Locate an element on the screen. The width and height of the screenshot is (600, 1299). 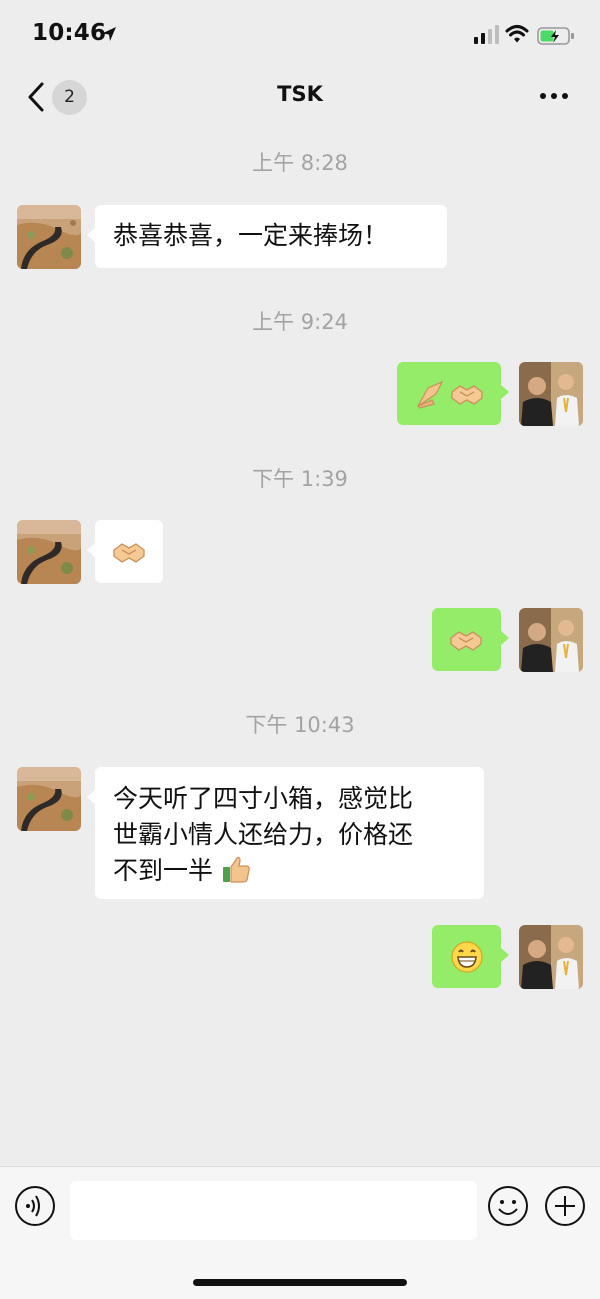
message-timestamp: 上午 8:28 is located at coordinates (300, 163).